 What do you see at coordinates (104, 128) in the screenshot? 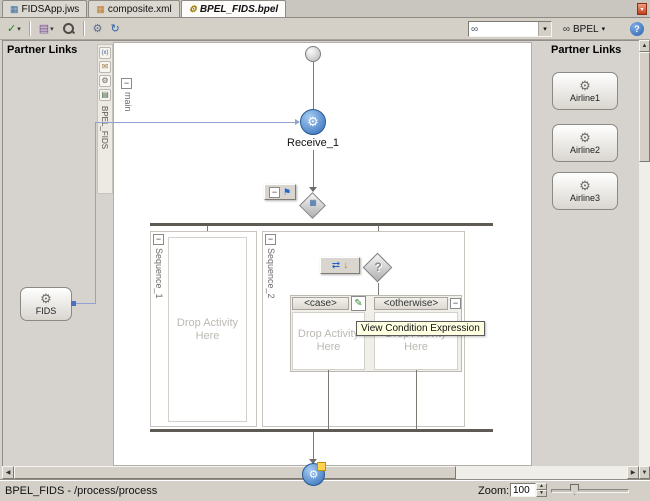
I see `rail-label: BPEL_FIDS` at bounding box center [104, 128].